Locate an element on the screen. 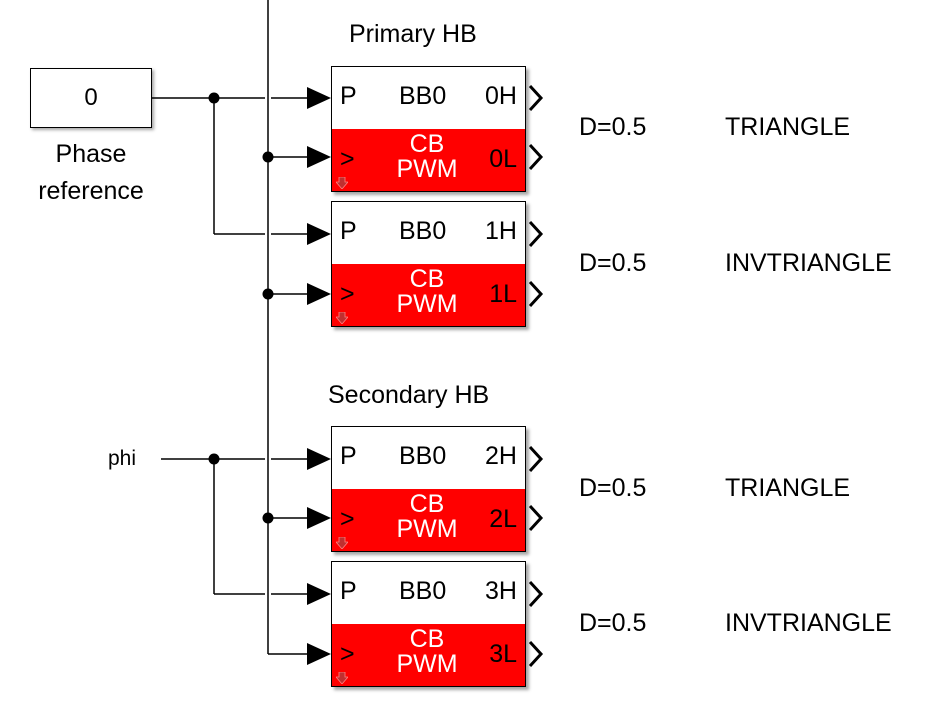 The image size is (945, 707). duty-annotation-0: D=0.5 is located at coordinates (613, 127).